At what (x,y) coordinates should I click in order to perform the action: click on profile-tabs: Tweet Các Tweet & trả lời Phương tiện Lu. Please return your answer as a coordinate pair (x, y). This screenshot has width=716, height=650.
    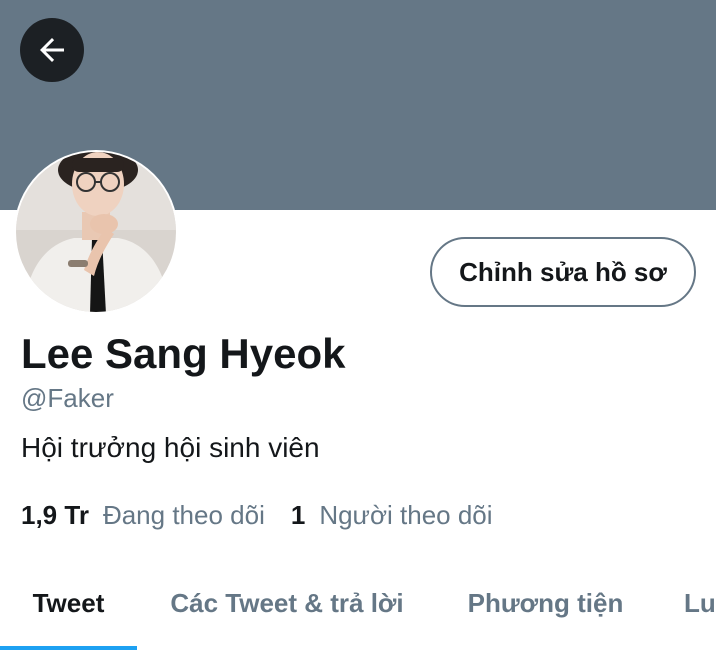
    Looking at the image, I should click on (358, 605).